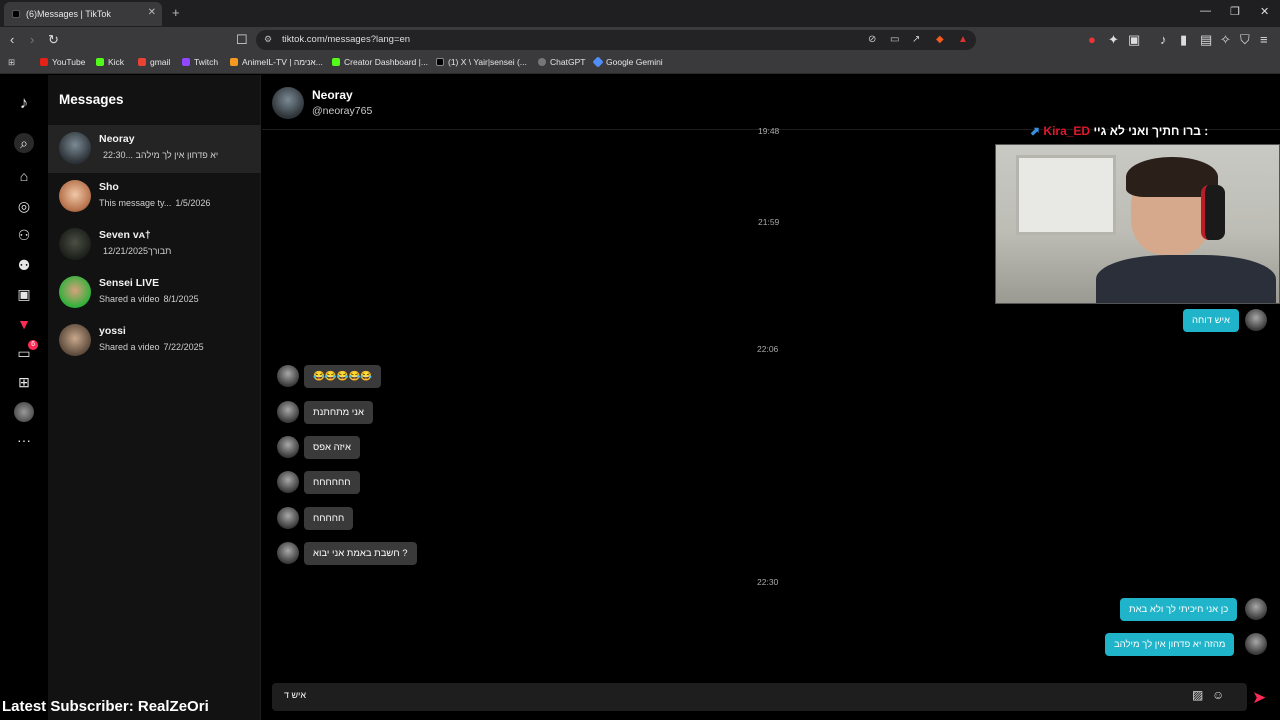 The width and height of the screenshot is (1280, 720). I want to click on home-icon: ⌂, so click(24, 176).